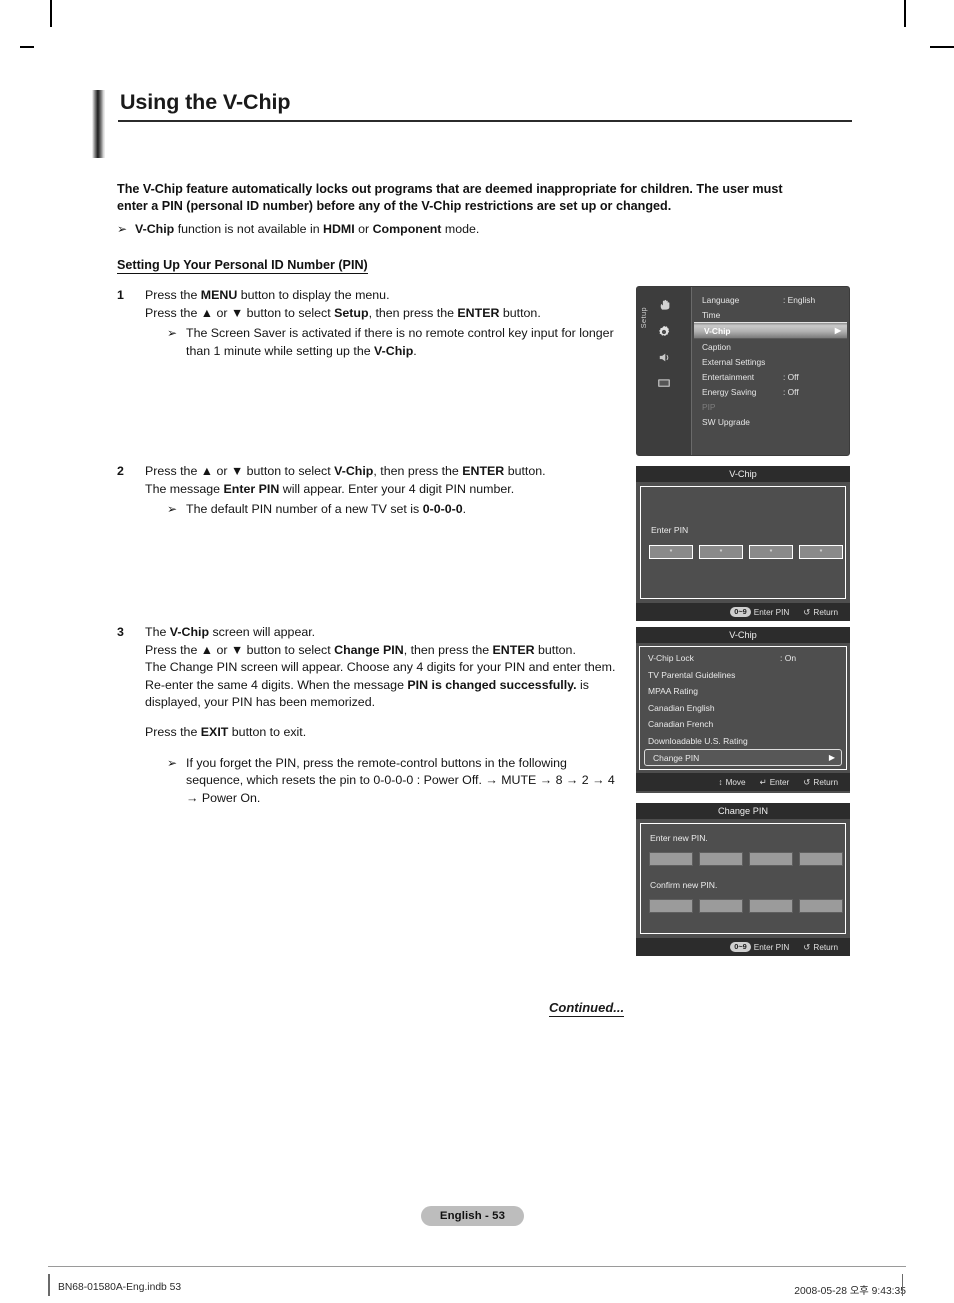 Image resolution: width=954 pixels, height=1303 pixels. What do you see at coordinates (720, 782) in the screenshot?
I see `up-down-arrow-icon: ↕` at bounding box center [720, 782].